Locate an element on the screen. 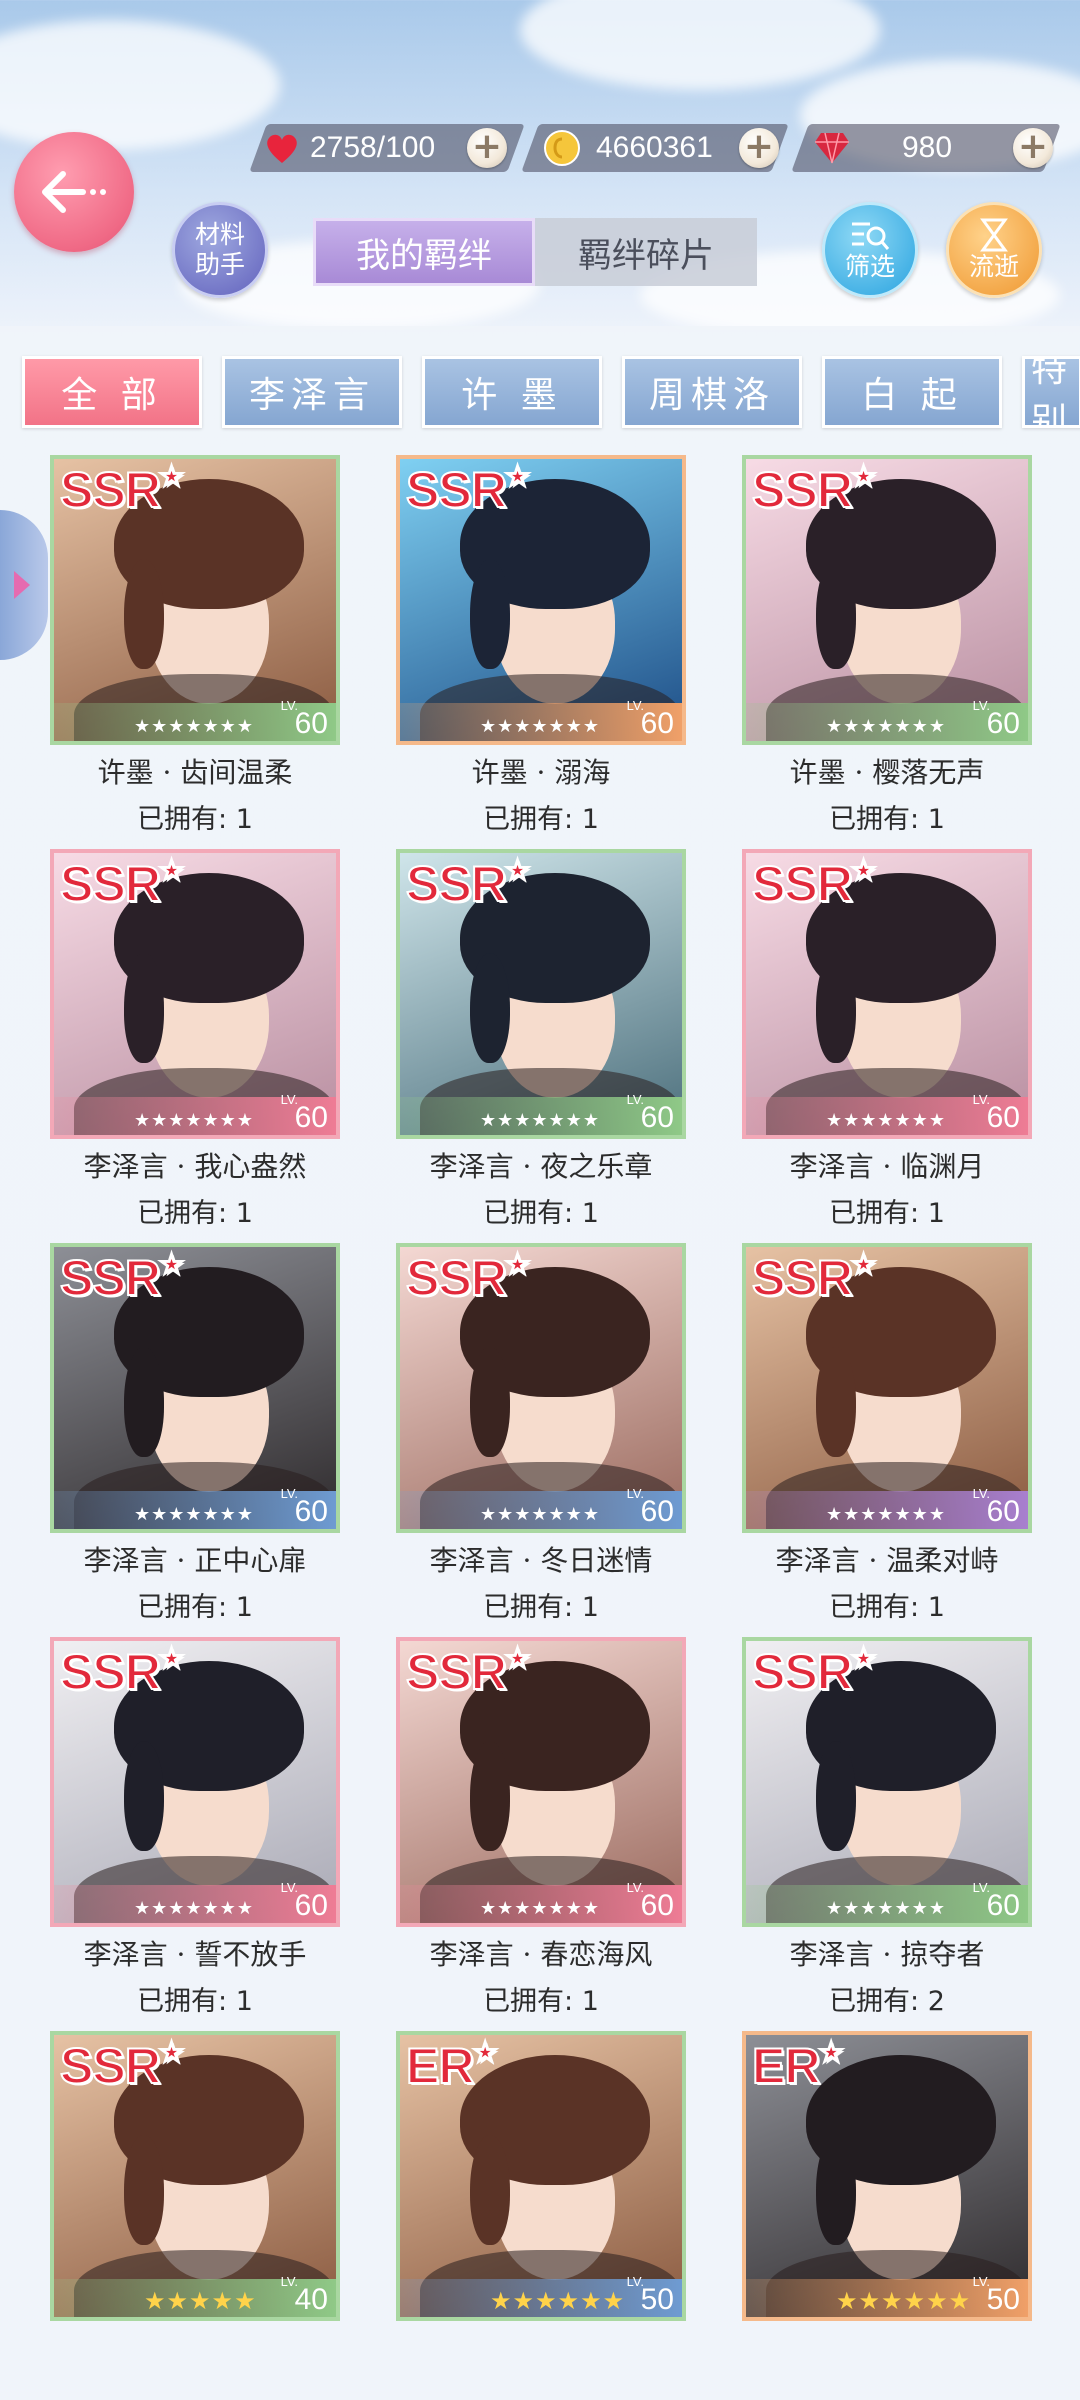 The width and height of the screenshot is (1080, 2400). filter-chip-special: 特别 is located at coordinates (1051, 392).